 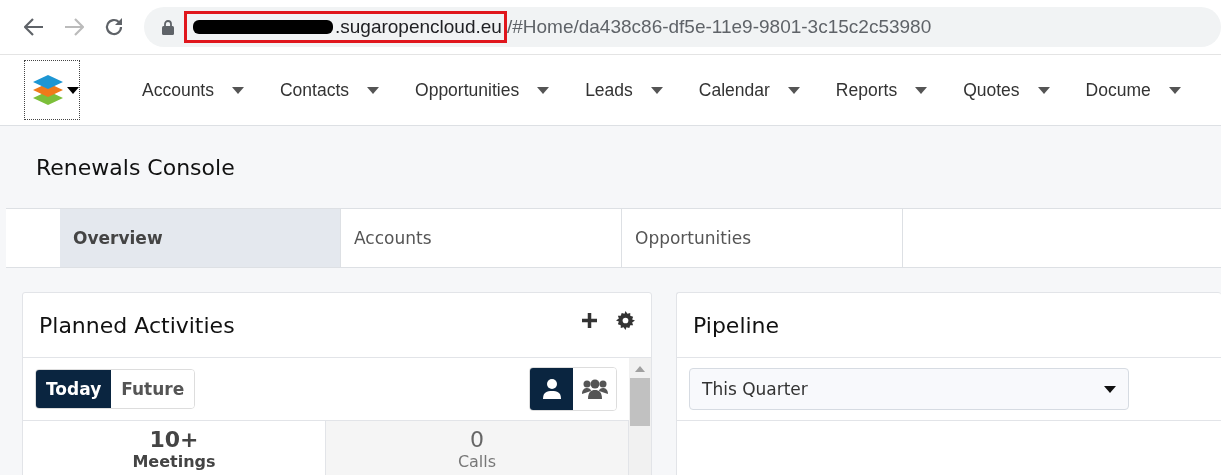 What do you see at coordinates (467, 90) in the screenshot?
I see `nav-label: Opportunities` at bounding box center [467, 90].